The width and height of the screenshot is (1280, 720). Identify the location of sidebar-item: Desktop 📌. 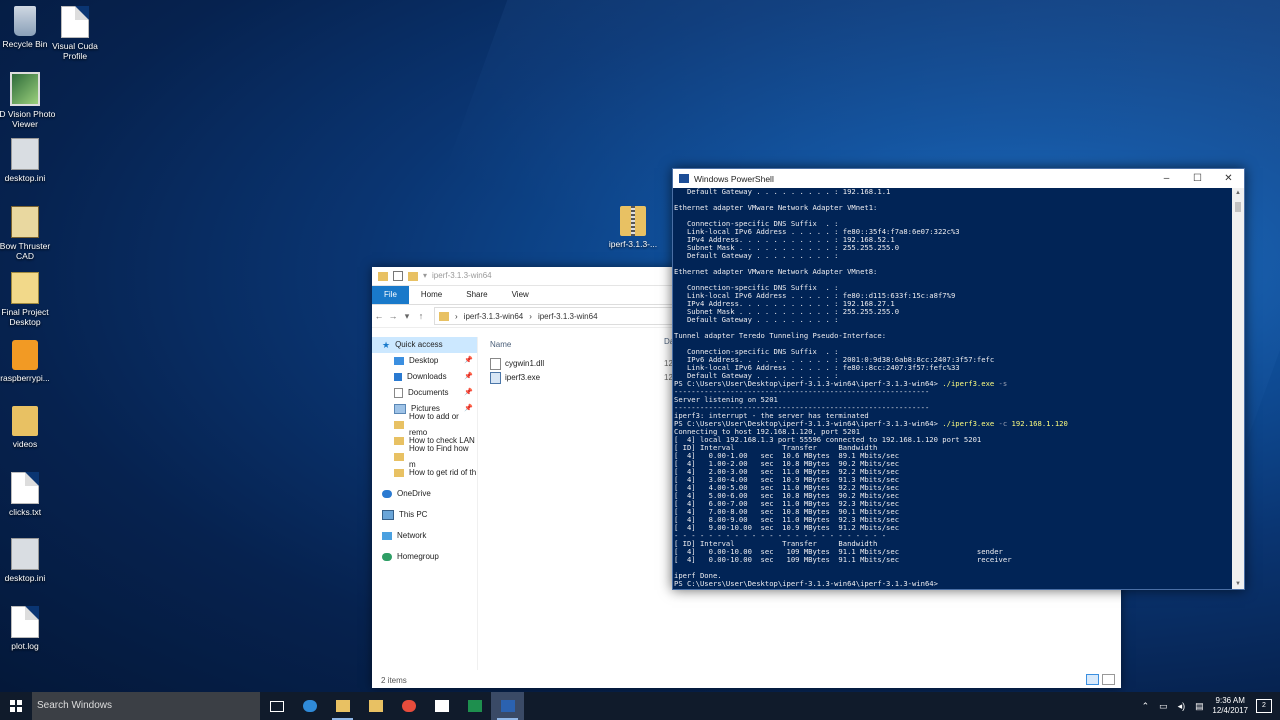
(424, 361).